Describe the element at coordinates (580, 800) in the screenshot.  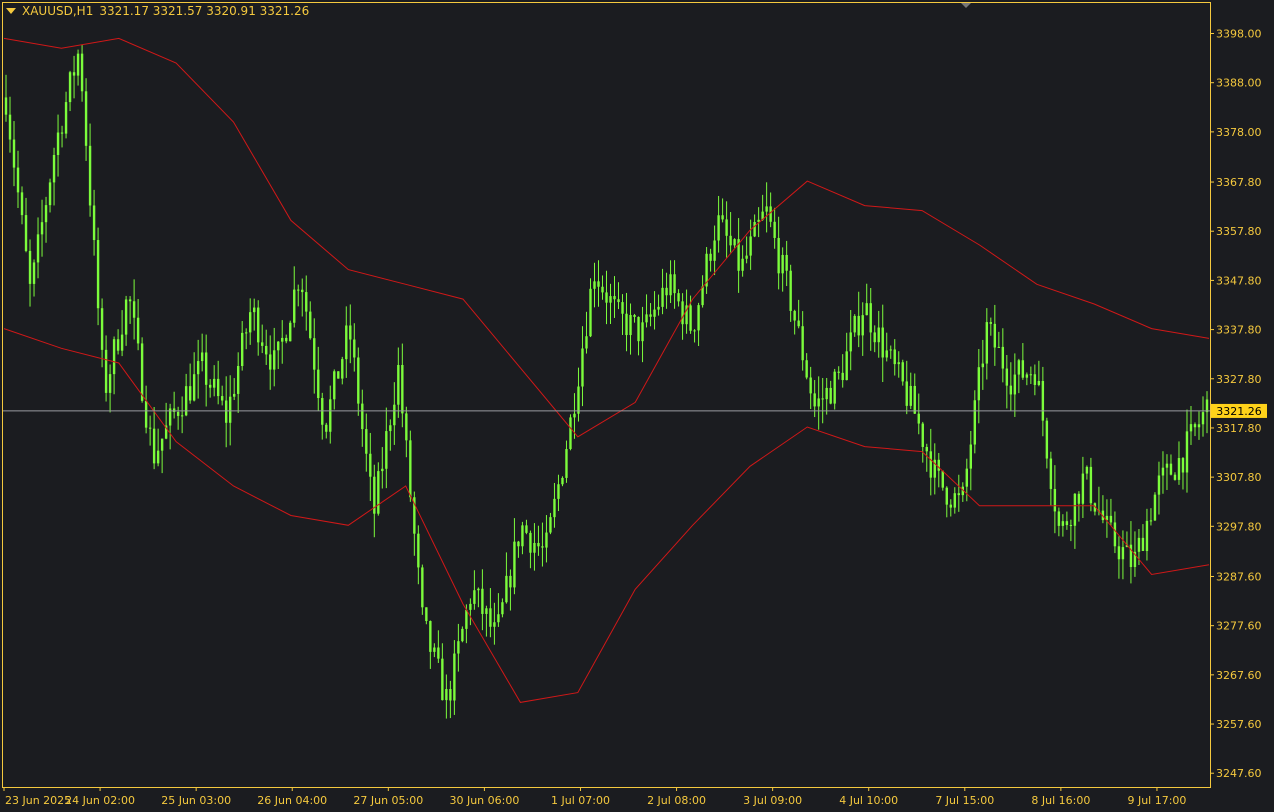
I see `x-tick-label: 1 Jul 07:00` at that location.